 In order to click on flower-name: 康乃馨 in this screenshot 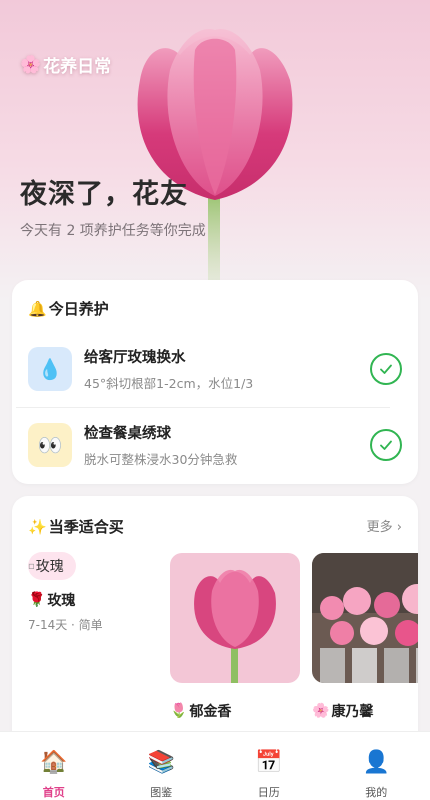, I will do `click(352, 712)`.